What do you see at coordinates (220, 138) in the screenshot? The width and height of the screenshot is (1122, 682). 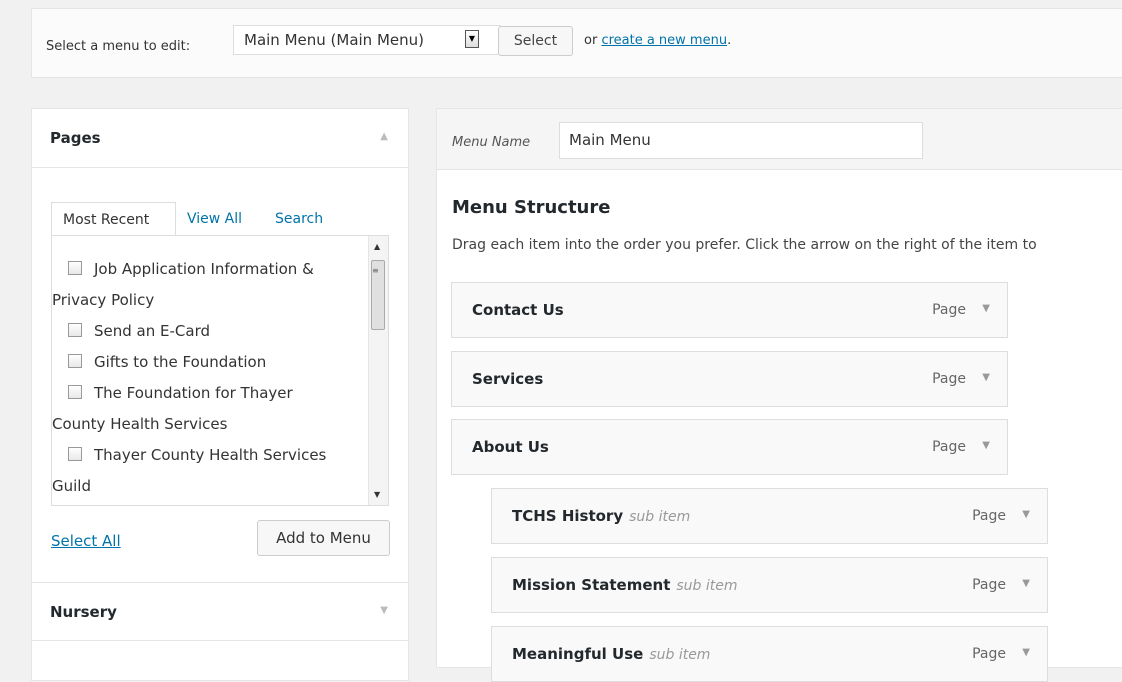 I see `pages-box-header: Pages ▲` at bounding box center [220, 138].